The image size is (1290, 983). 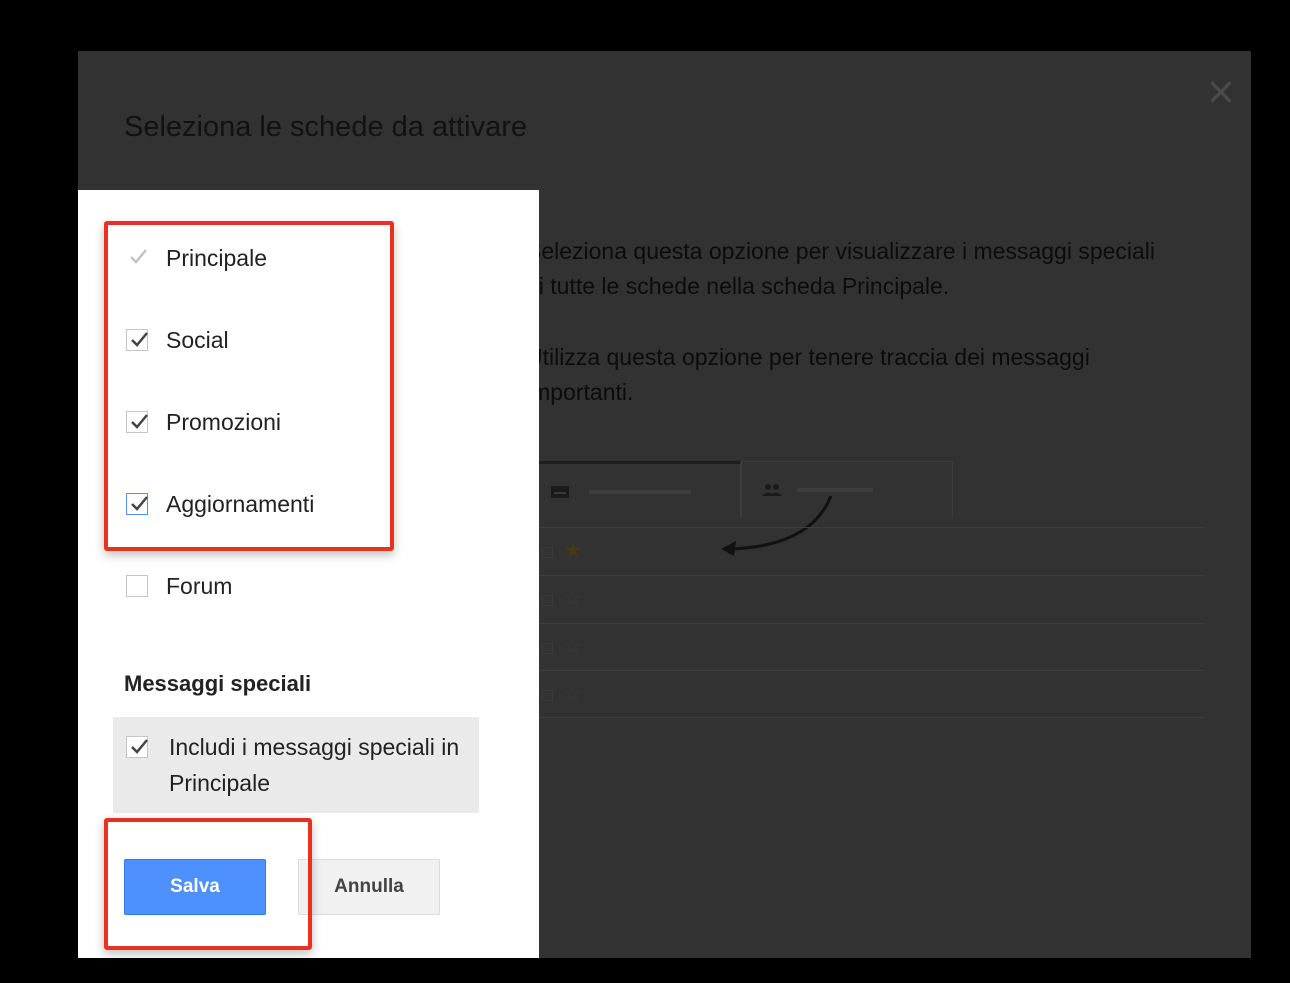 What do you see at coordinates (137, 258) in the screenshot?
I see `checkbox-principale` at bounding box center [137, 258].